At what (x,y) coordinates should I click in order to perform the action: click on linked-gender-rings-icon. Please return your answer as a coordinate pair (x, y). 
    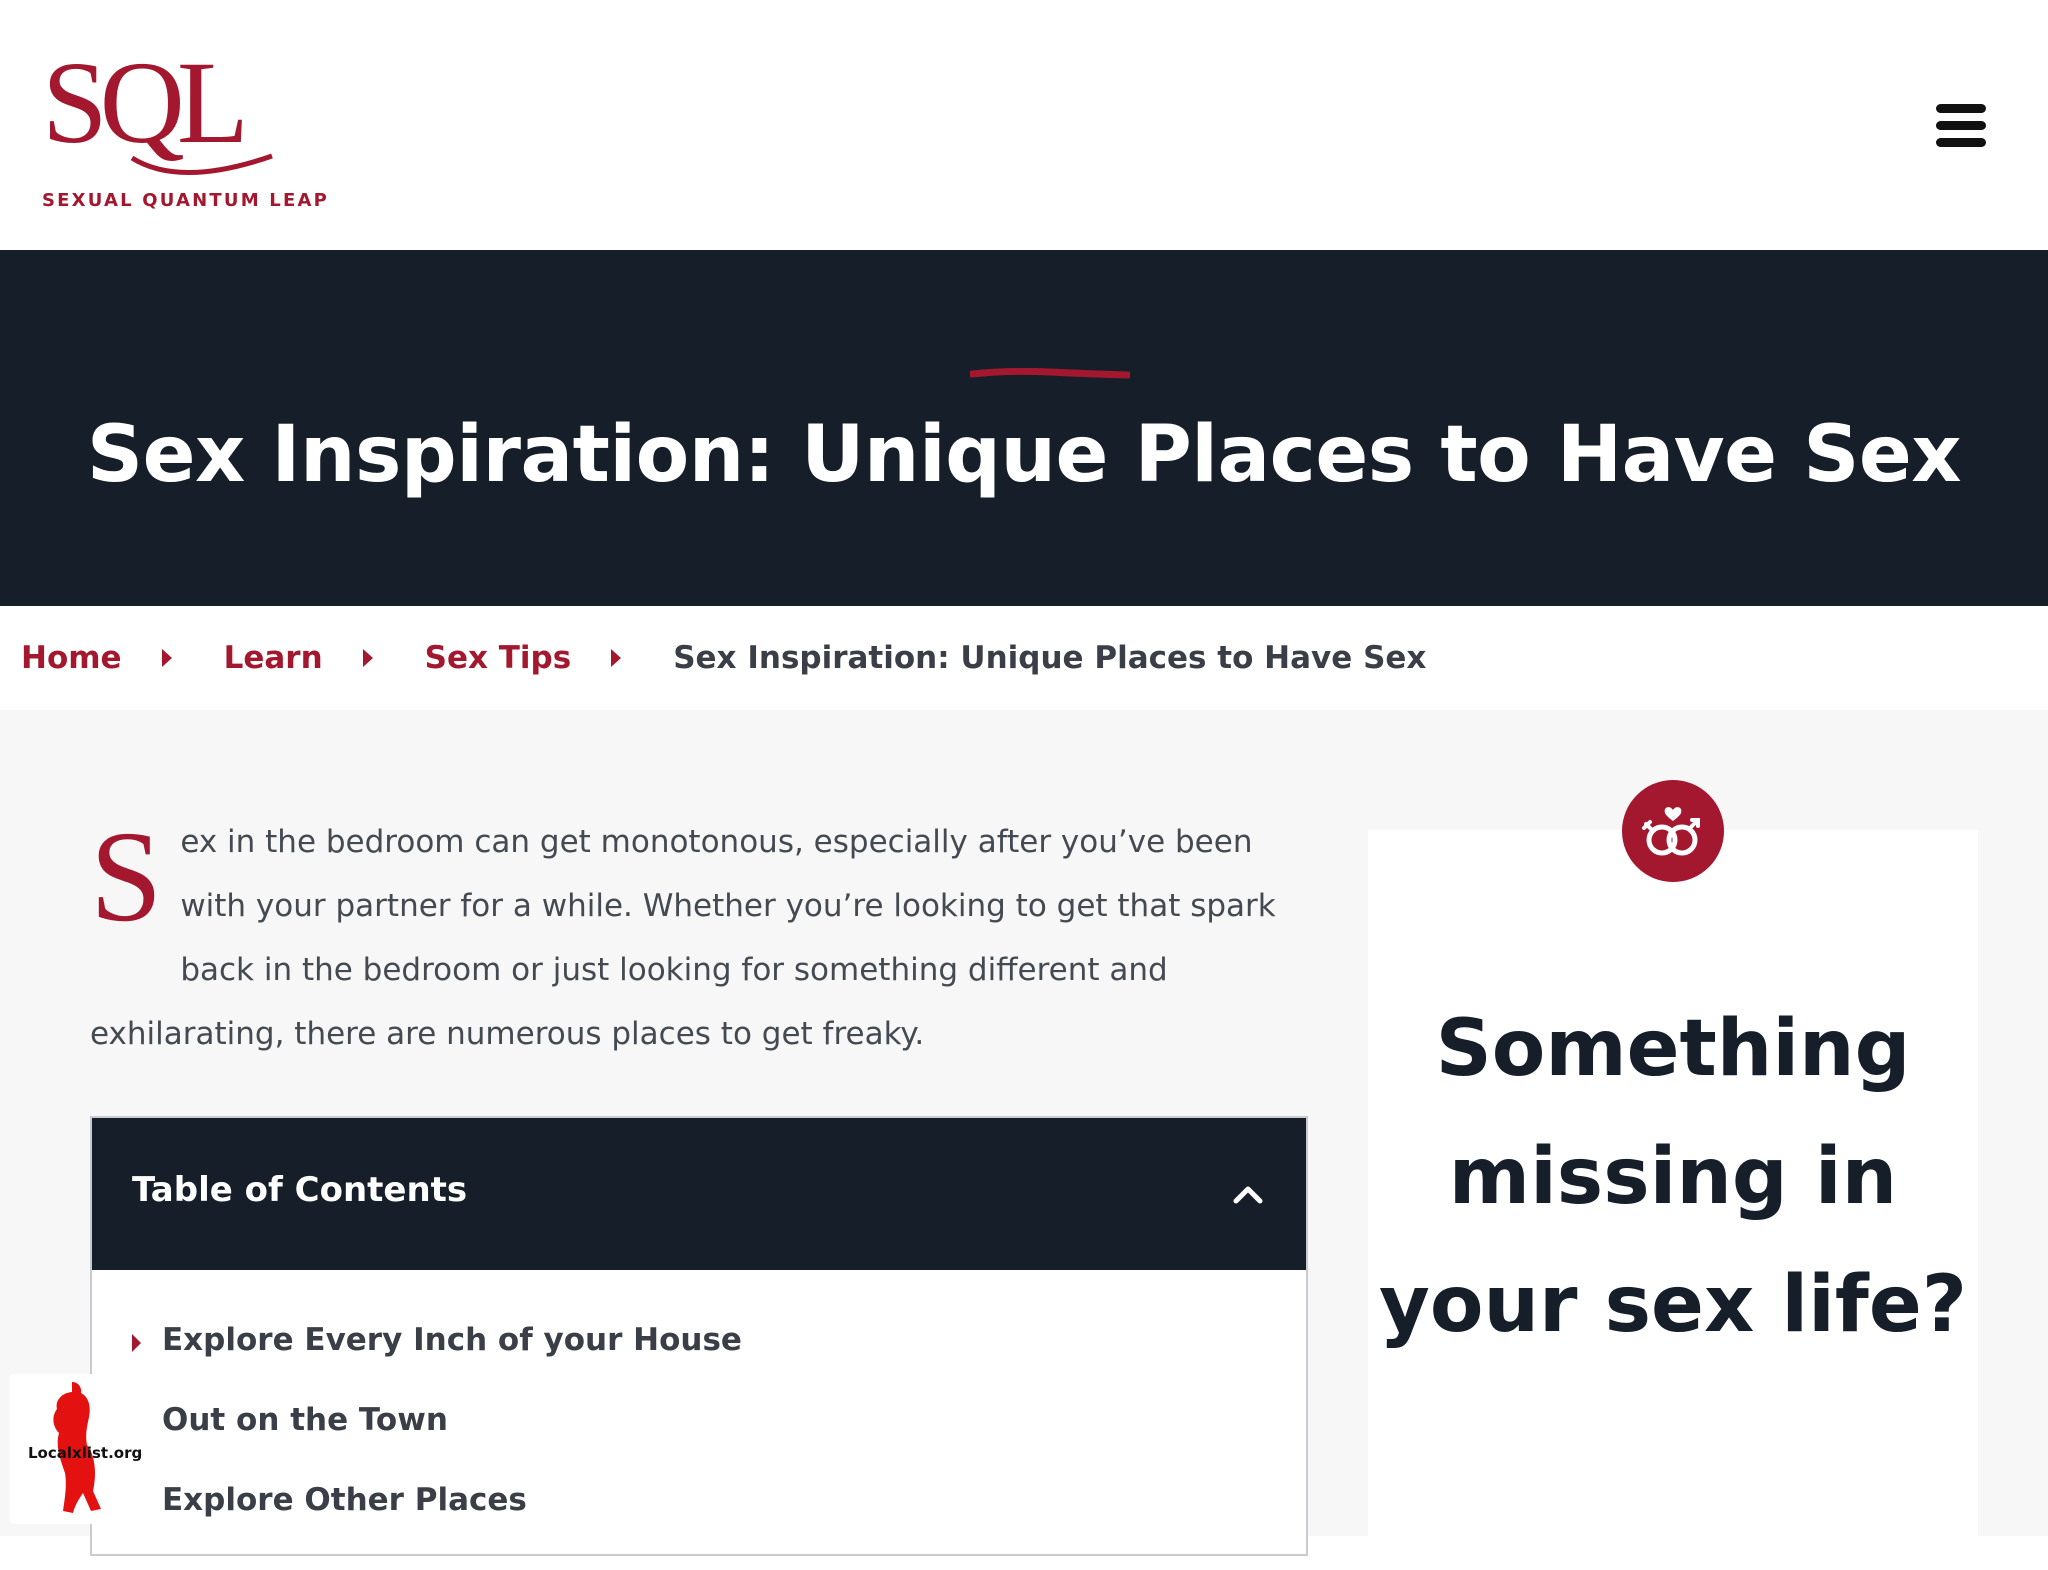
    Looking at the image, I should click on (1673, 831).